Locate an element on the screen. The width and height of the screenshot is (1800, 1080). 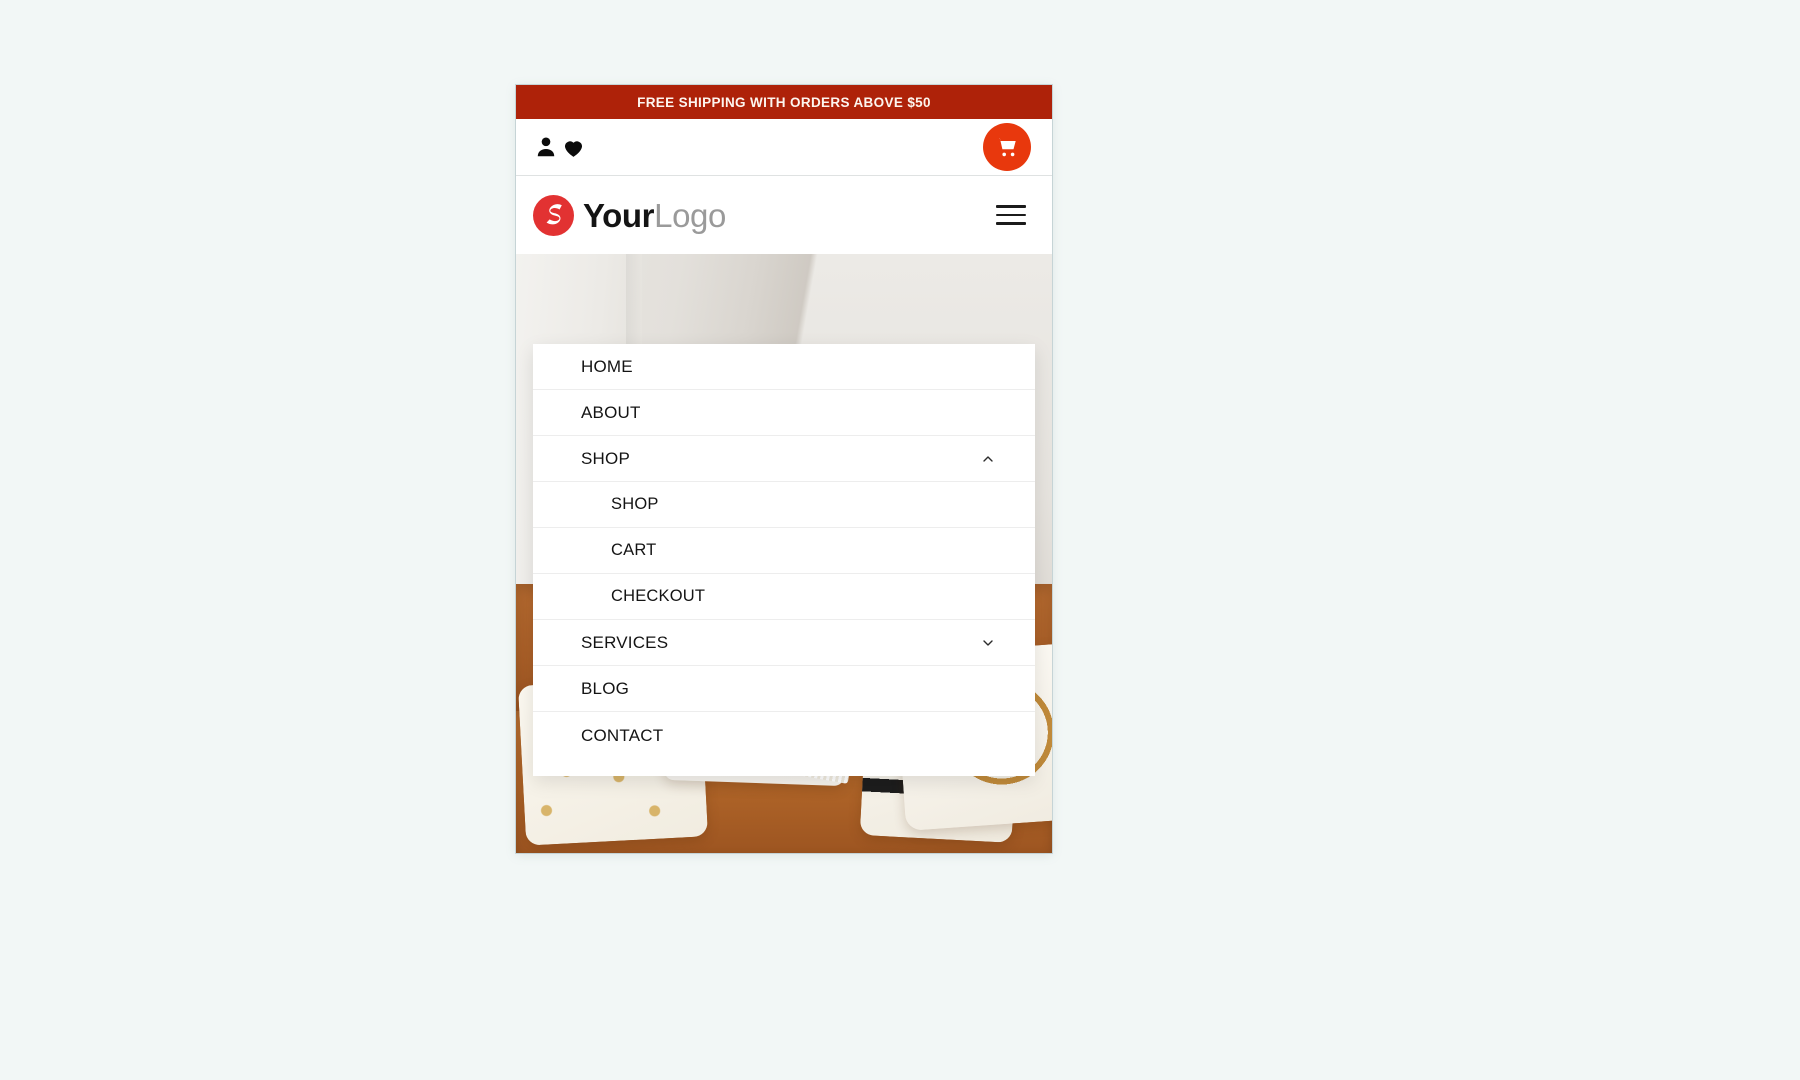
nav-item-home: HOME is located at coordinates (784, 367).